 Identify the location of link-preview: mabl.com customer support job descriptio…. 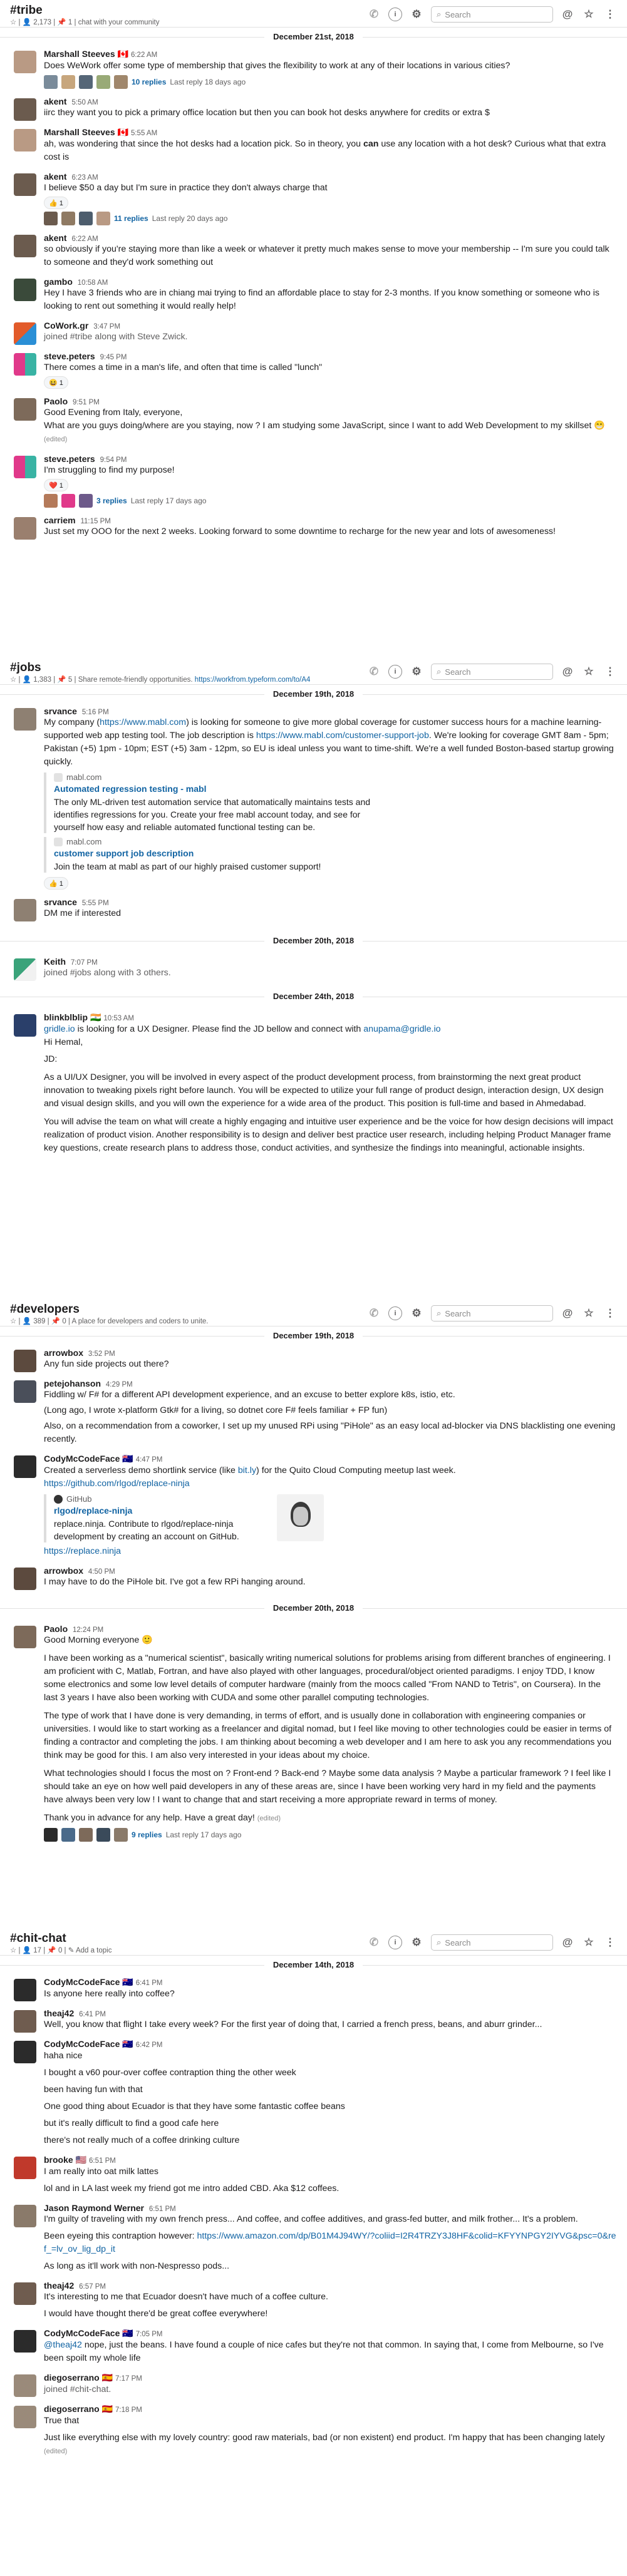
(330, 855).